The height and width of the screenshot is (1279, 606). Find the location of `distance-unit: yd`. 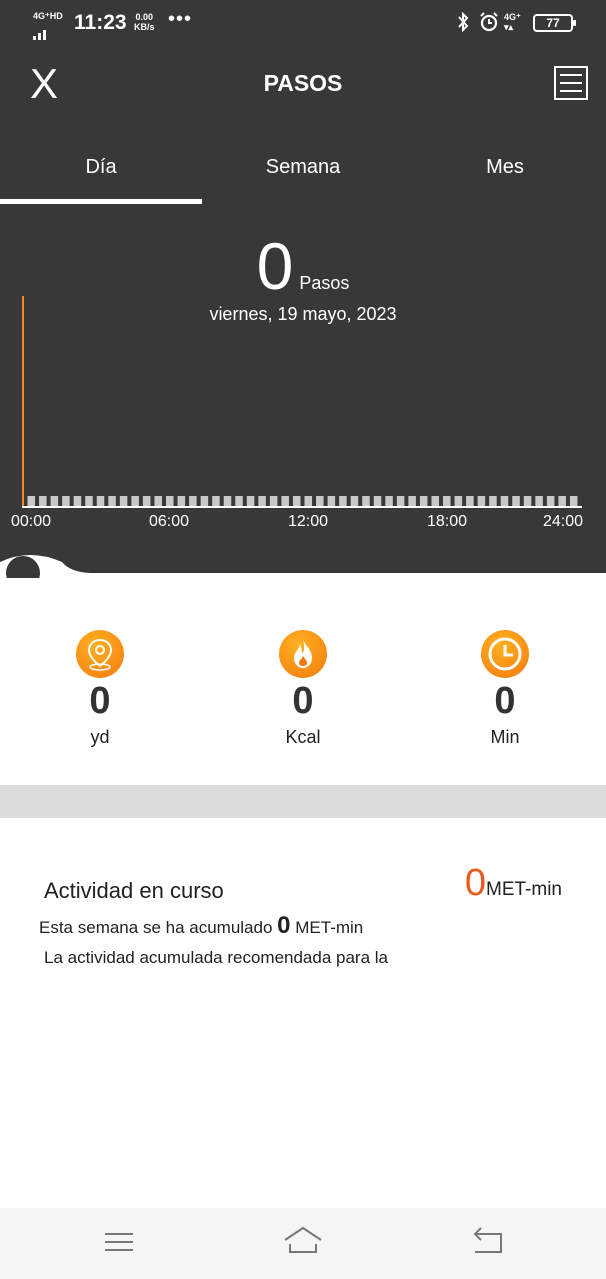

distance-unit: yd is located at coordinates (100, 737).